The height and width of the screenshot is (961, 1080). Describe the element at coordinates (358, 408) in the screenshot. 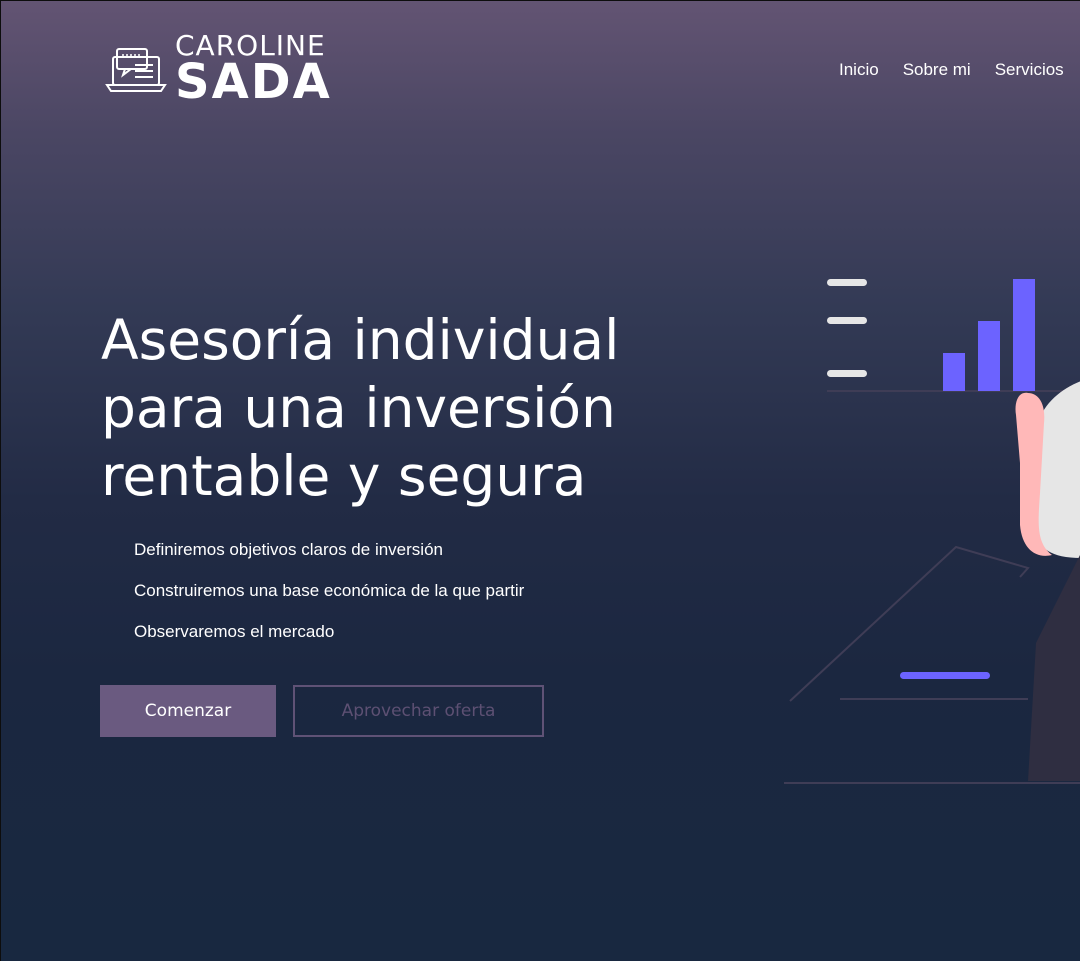

I see `hero-title-line-2: para una inversión` at that location.